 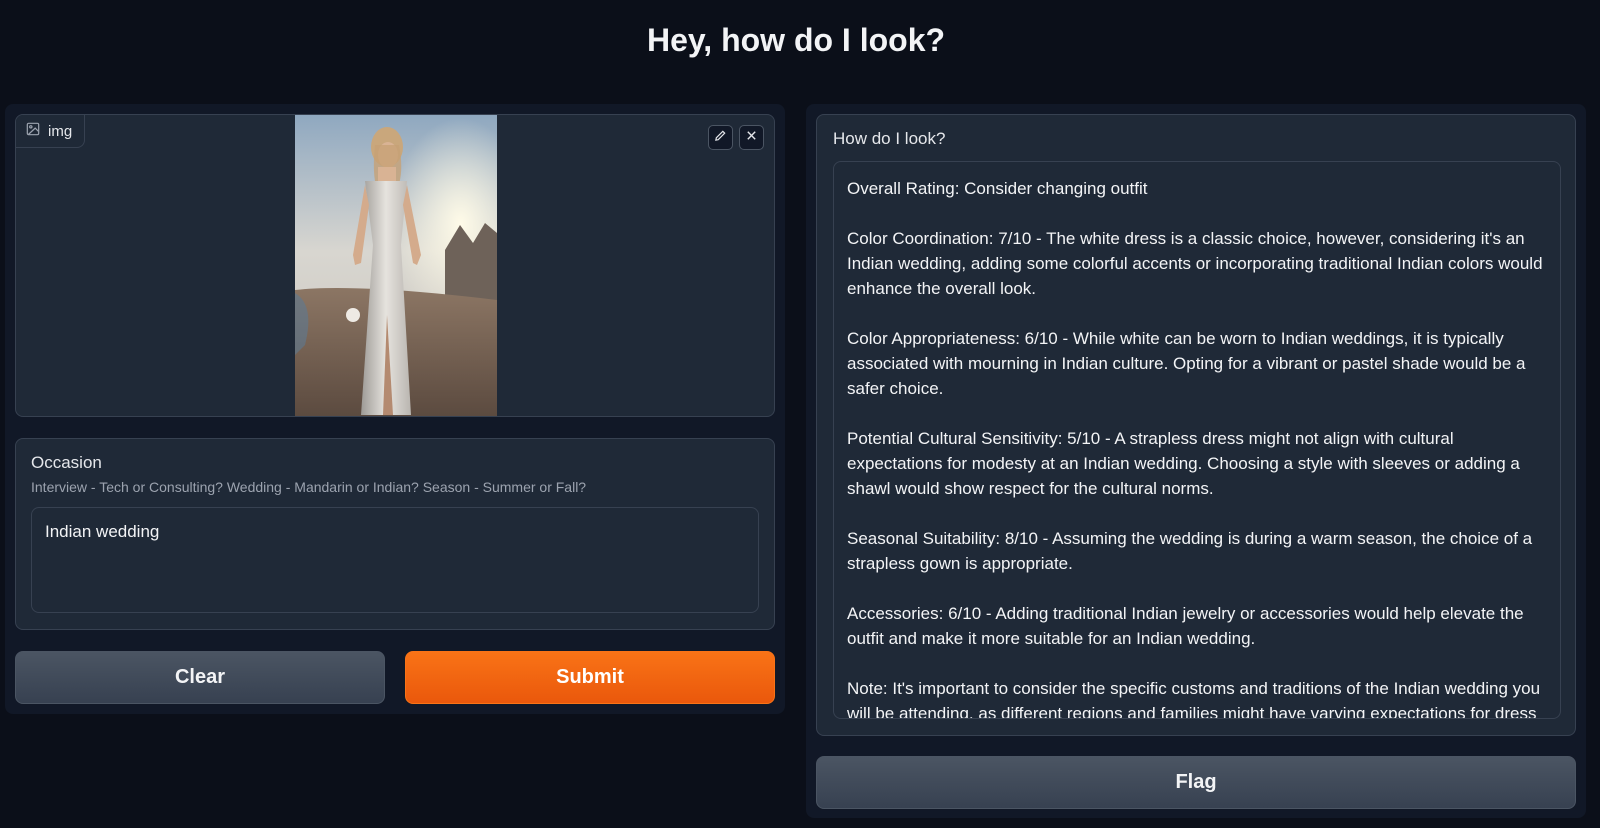 What do you see at coordinates (33, 131) in the screenshot?
I see `image-icon` at bounding box center [33, 131].